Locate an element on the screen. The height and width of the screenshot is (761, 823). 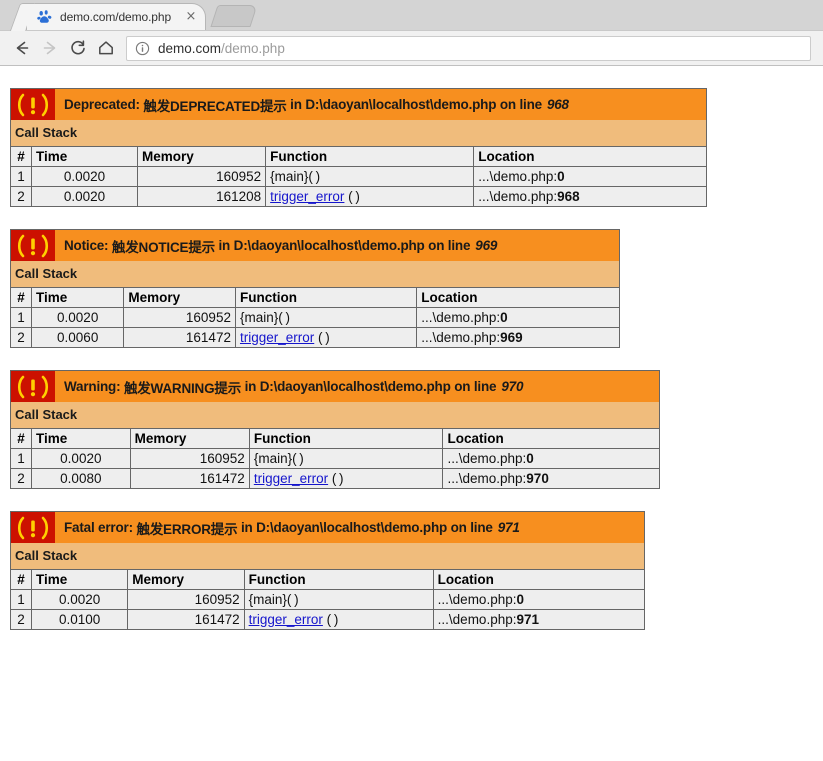
error-line-number: 969 is located at coordinates (486, 245).